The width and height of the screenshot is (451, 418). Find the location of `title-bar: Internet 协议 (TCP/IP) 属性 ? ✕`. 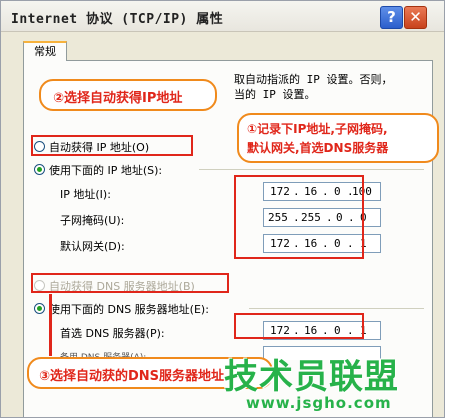

title-bar: Internet 协议 (TCP/IP) 属性 ? ✕ is located at coordinates (222, 16).